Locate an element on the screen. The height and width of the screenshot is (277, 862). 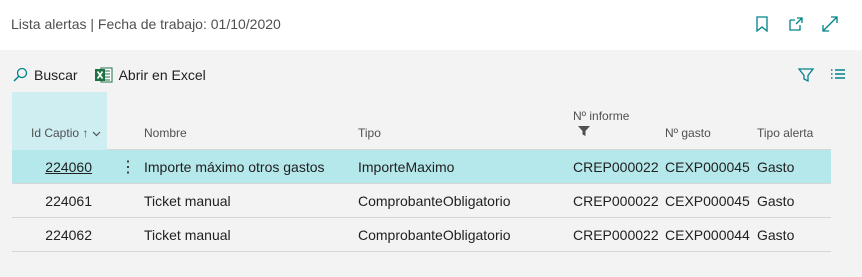
open-in-excel-button: Abrir en Excel is located at coordinates (150, 75).